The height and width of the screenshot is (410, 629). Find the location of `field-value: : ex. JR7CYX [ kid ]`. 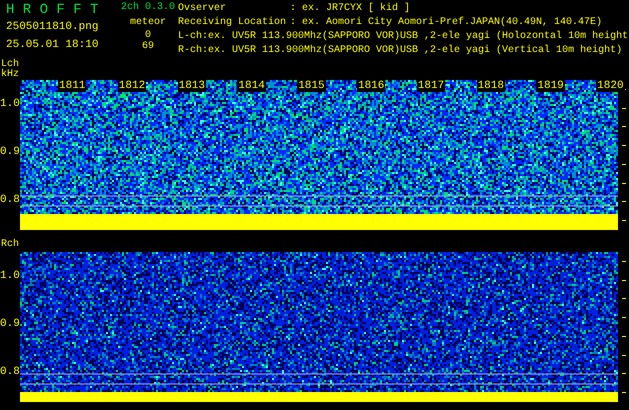

field-value: : ex. JR7CYX [ kid ] is located at coordinates (350, 8).